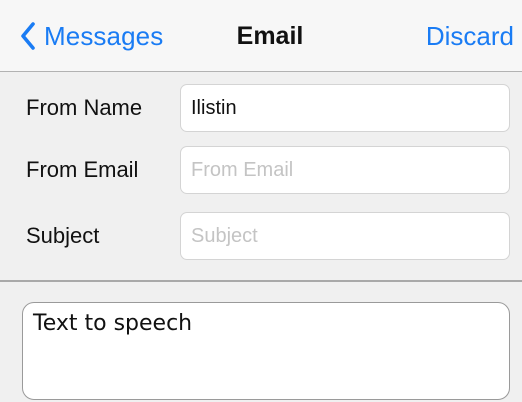 This screenshot has width=522, height=402. What do you see at coordinates (104, 35) in the screenshot?
I see `back-label: Messages` at bounding box center [104, 35].